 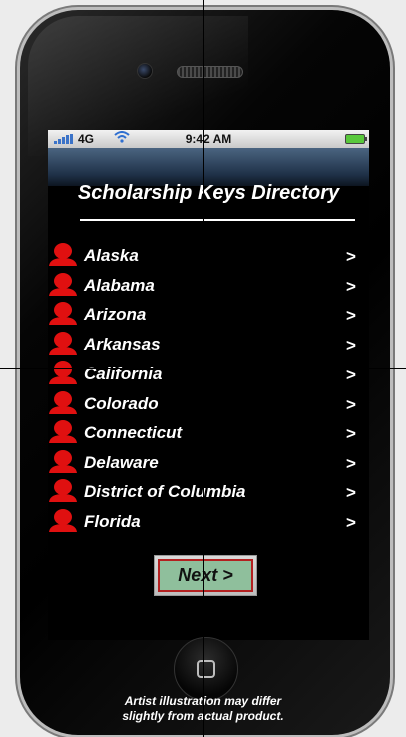 I want to click on battery-icon, so click(x=356, y=139).